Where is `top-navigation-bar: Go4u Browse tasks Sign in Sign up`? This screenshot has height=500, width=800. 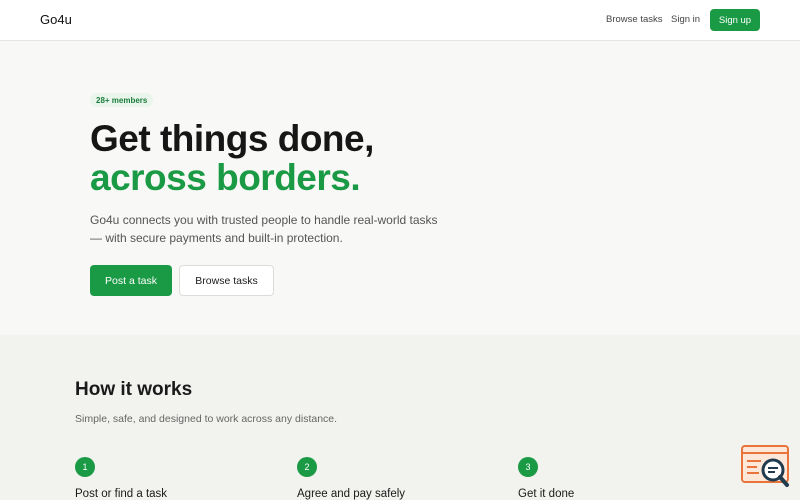 top-navigation-bar: Go4u Browse tasks Sign in Sign up is located at coordinates (400, 20).